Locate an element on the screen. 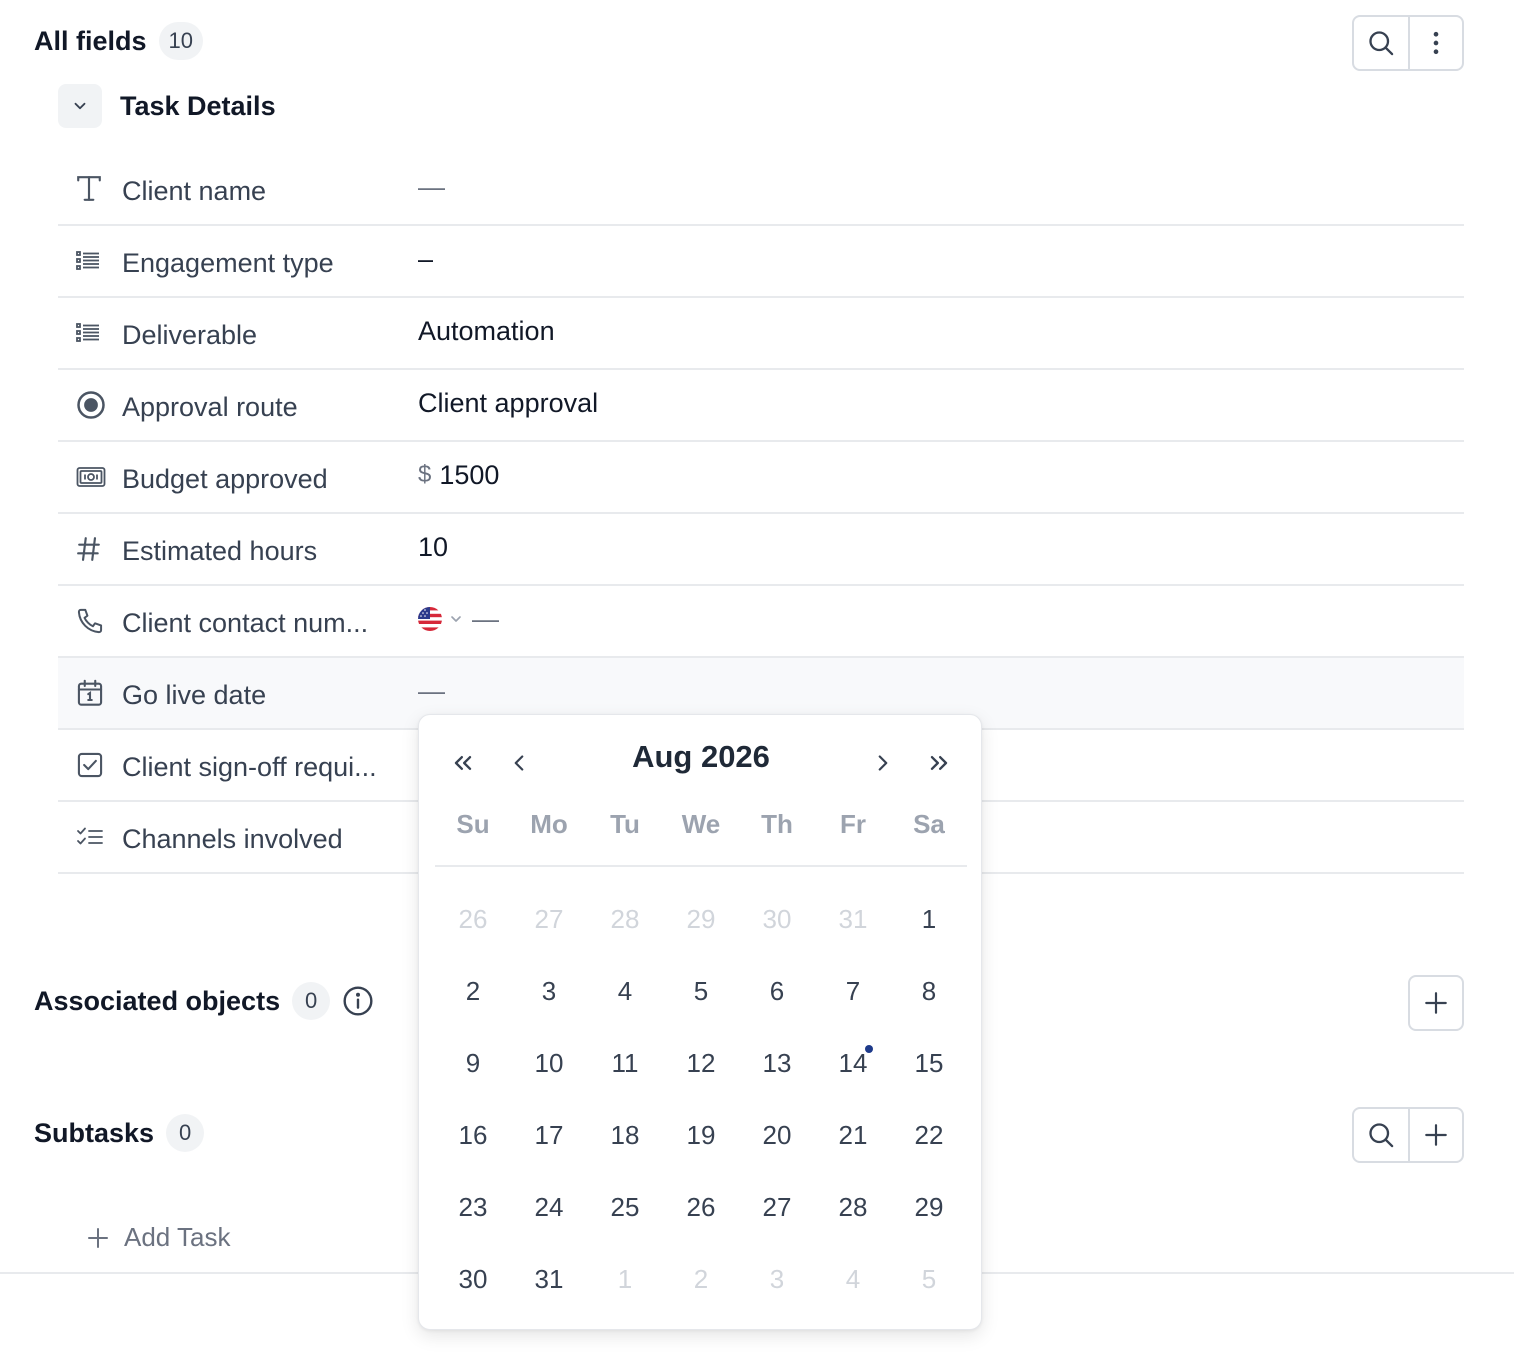 The height and width of the screenshot is (1366, 1514). field-value: – is located at coordinates (425, 259).